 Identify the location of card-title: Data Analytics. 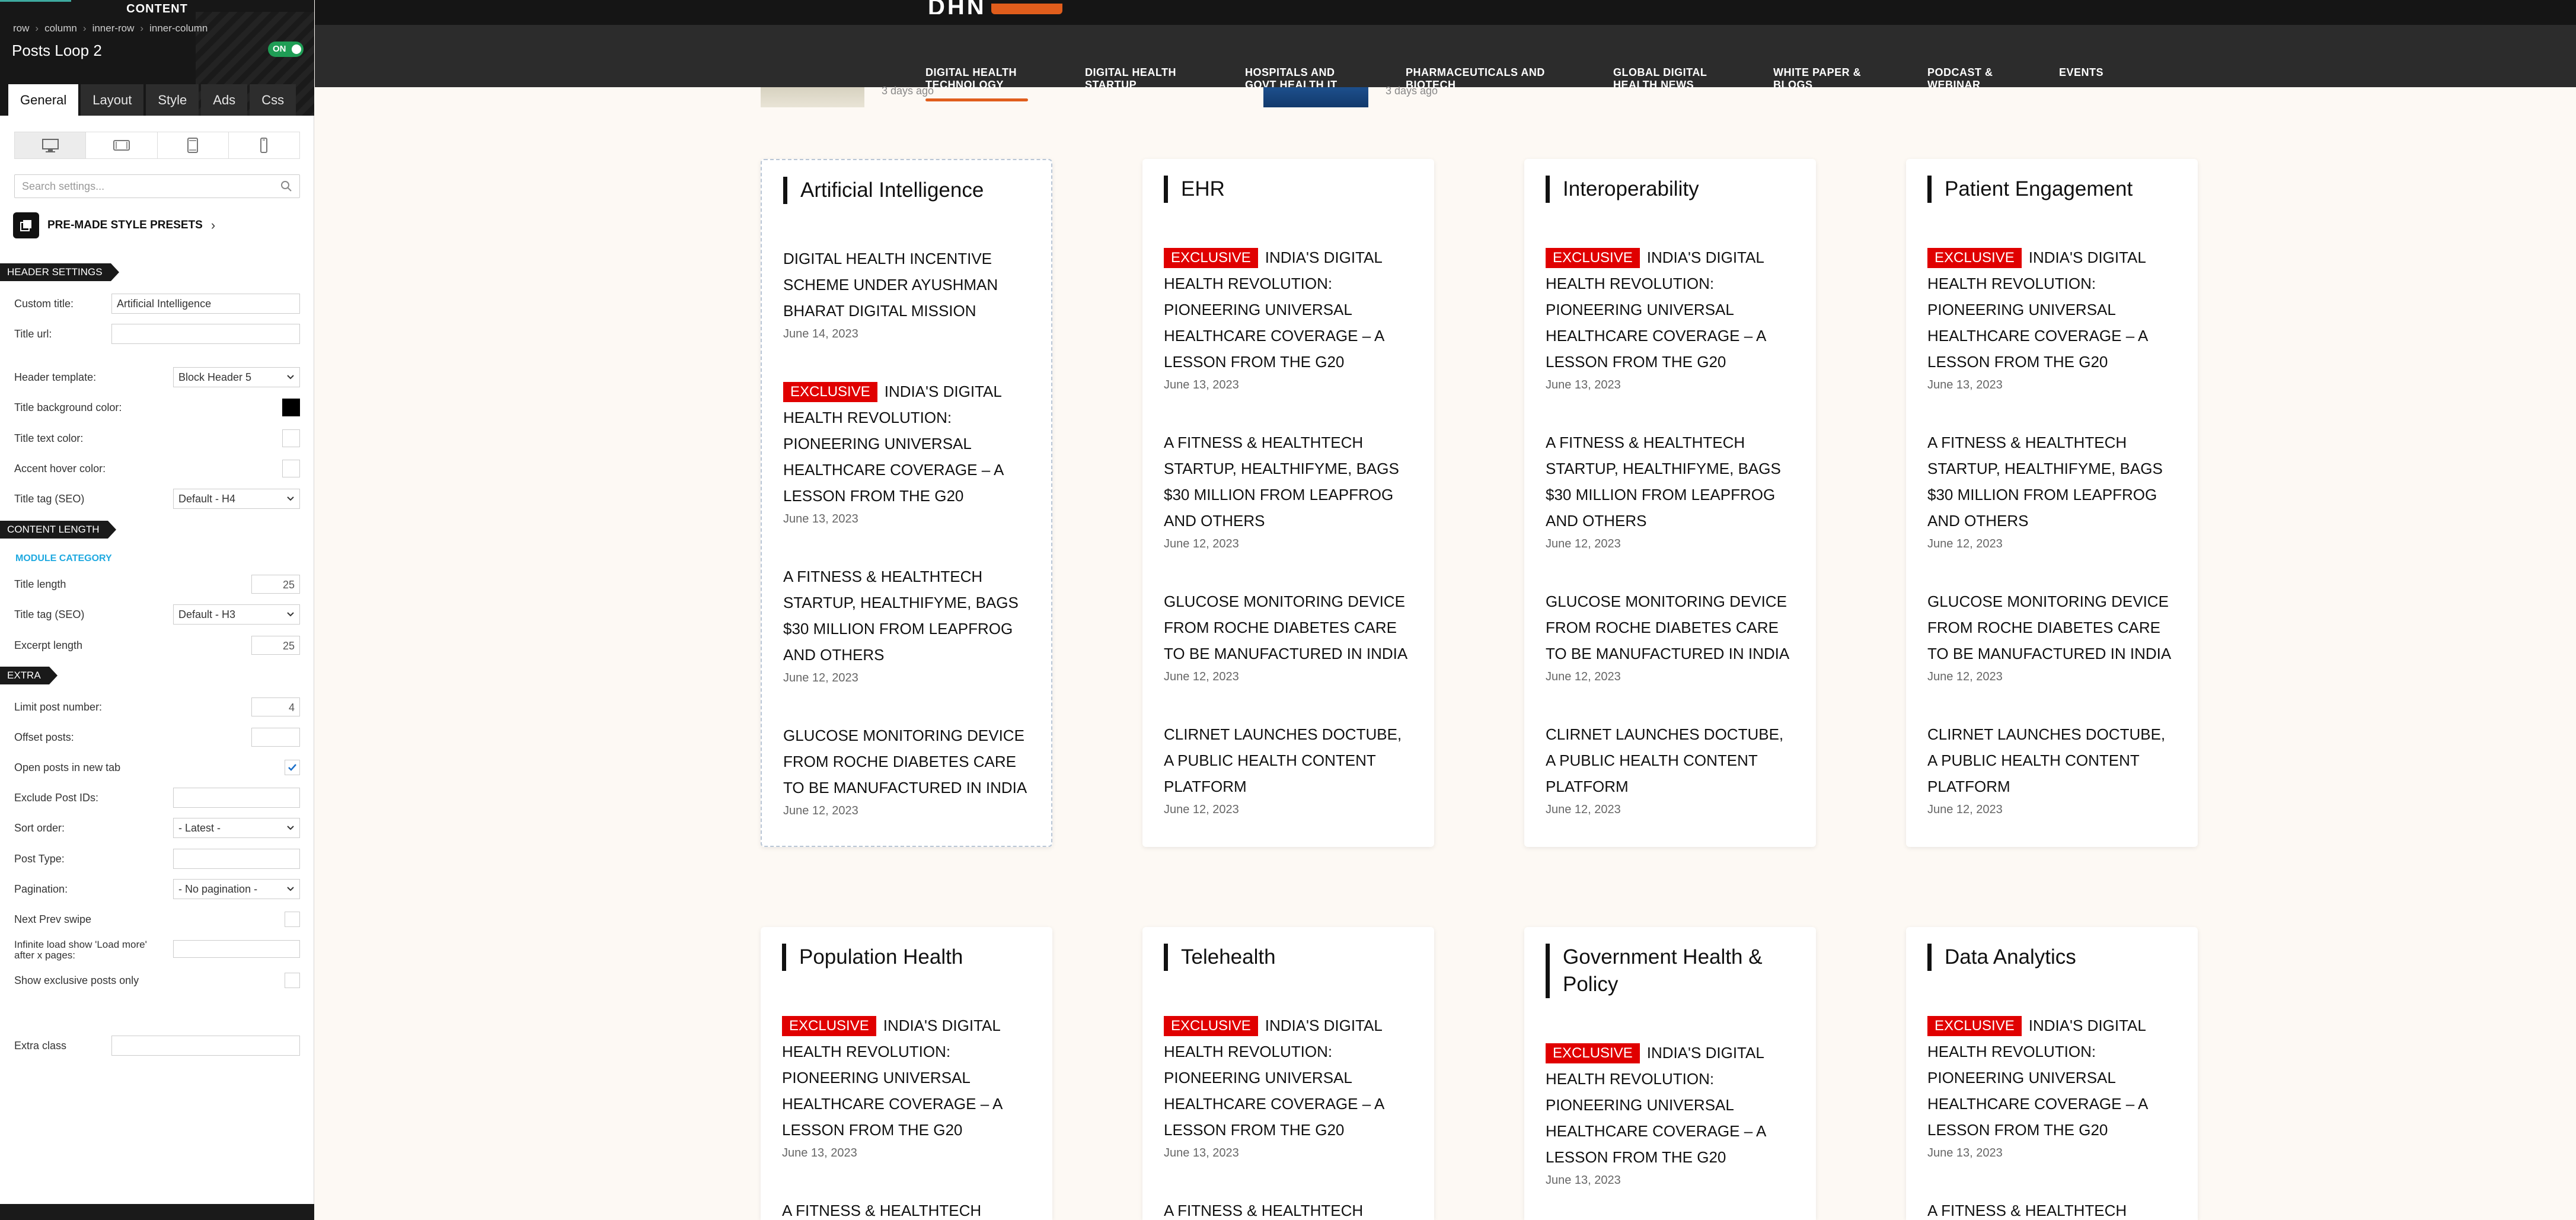
(2046, 957).